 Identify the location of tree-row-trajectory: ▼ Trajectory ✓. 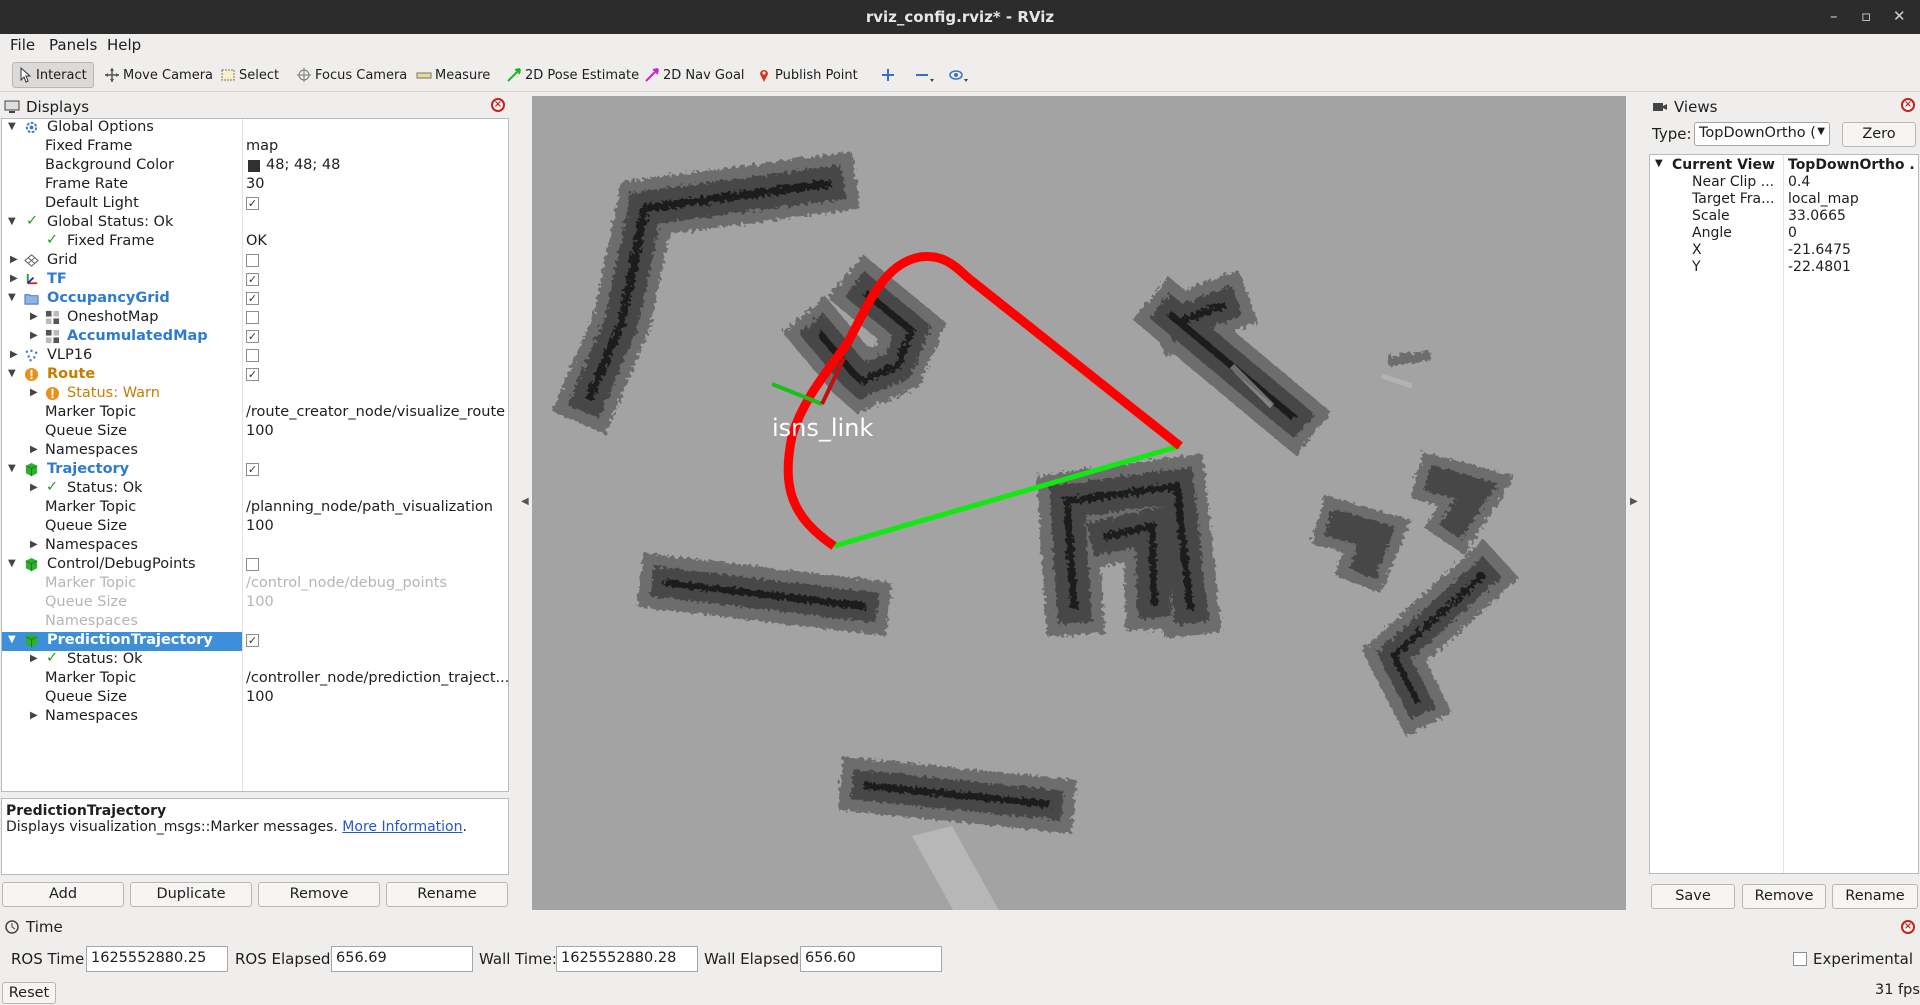
(255, 470).